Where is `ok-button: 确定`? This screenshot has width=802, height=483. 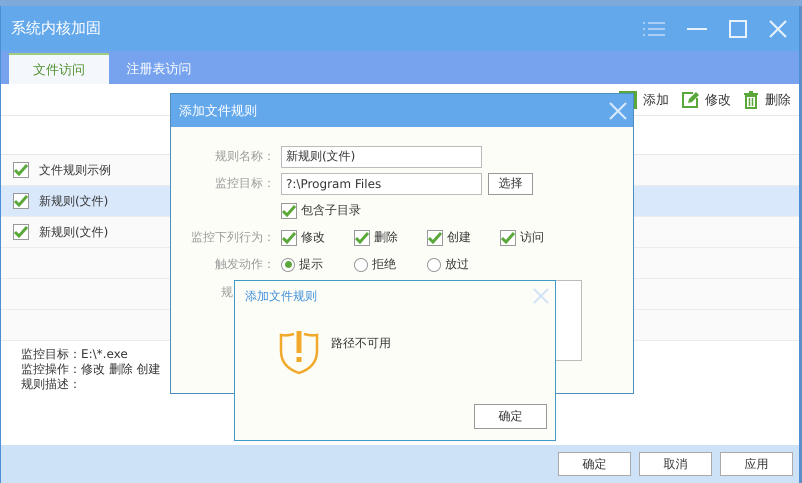 ok-button: 确定 is located at coordinates (510, 416).